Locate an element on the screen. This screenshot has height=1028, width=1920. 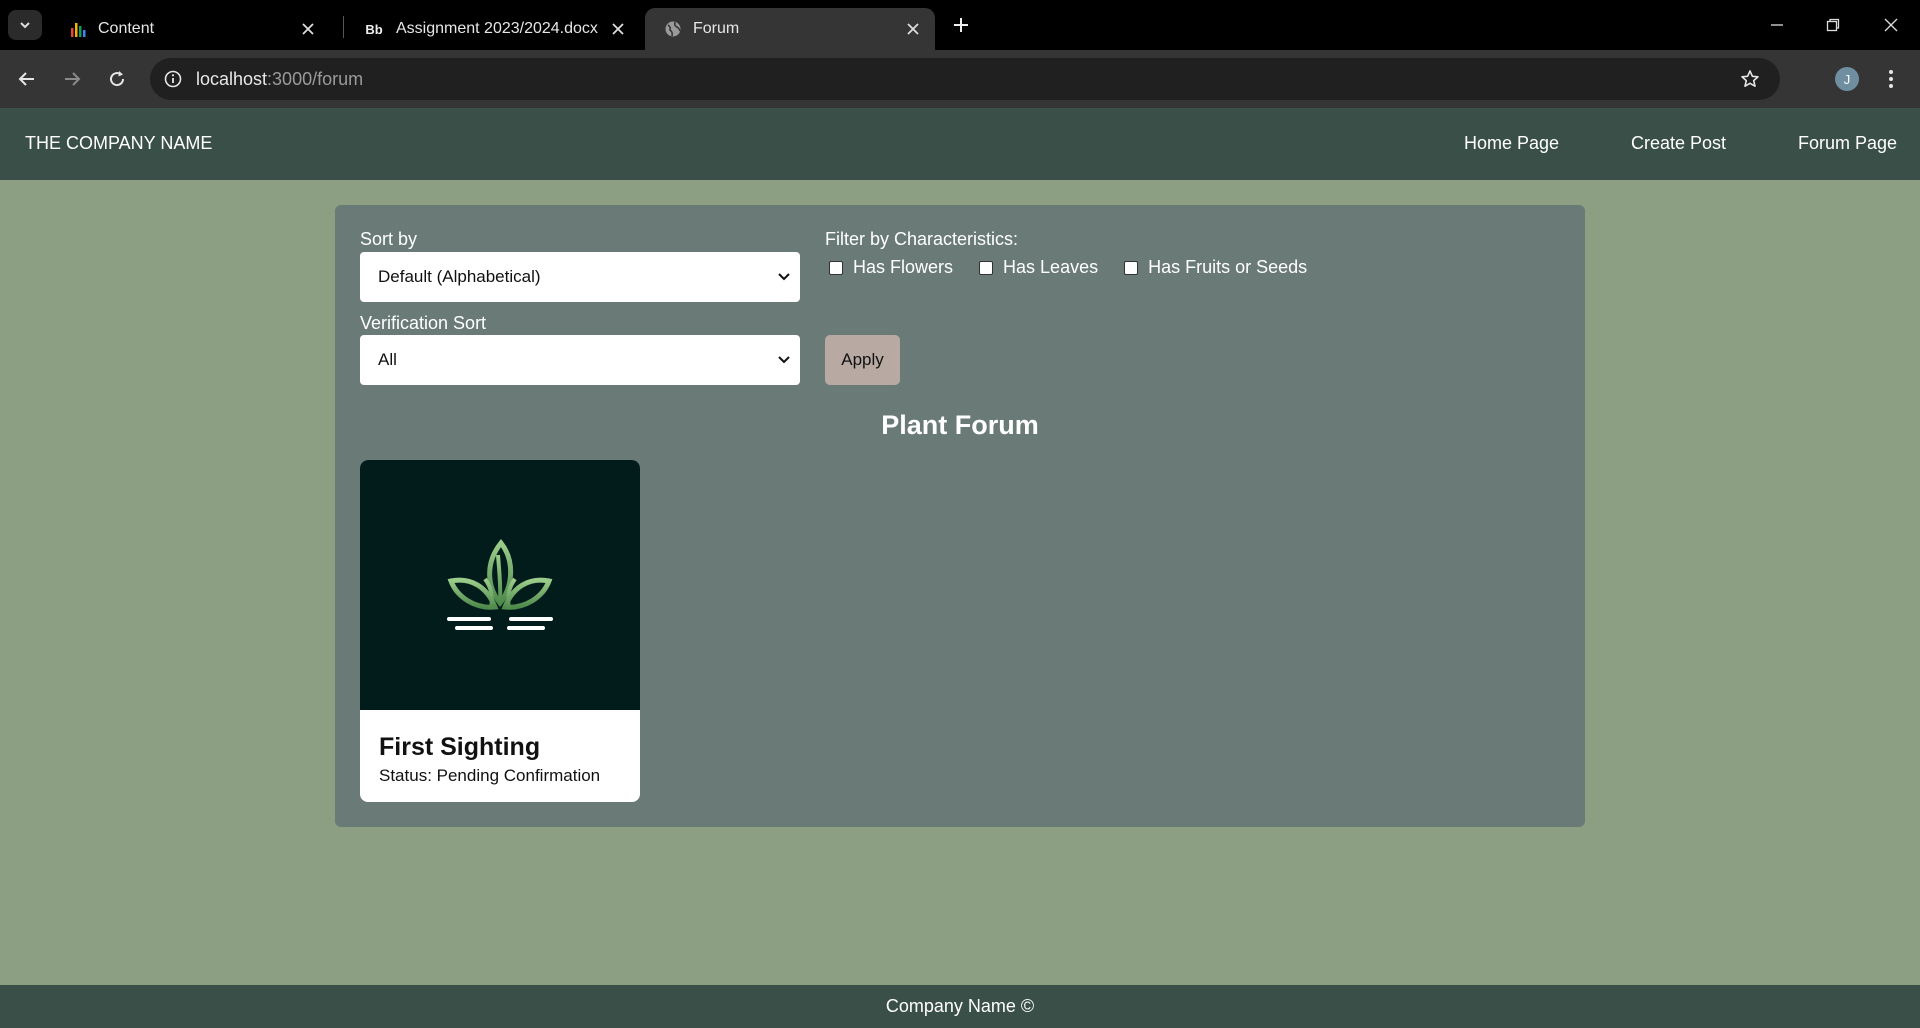
sort-select-value: Default (Alphabetical) is located at coordinates (459, 276).